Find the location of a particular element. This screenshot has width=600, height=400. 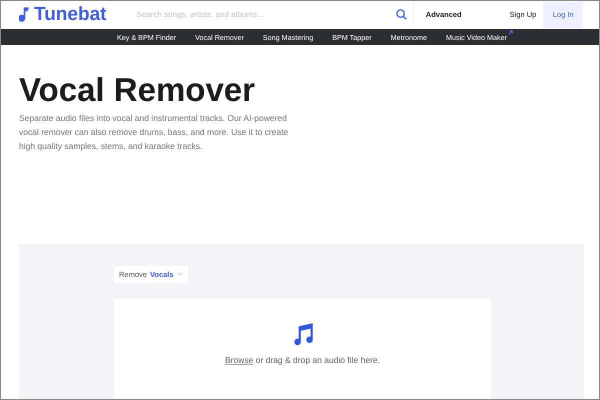

logo-text: Tunebat is located at coordinates (70, 15).